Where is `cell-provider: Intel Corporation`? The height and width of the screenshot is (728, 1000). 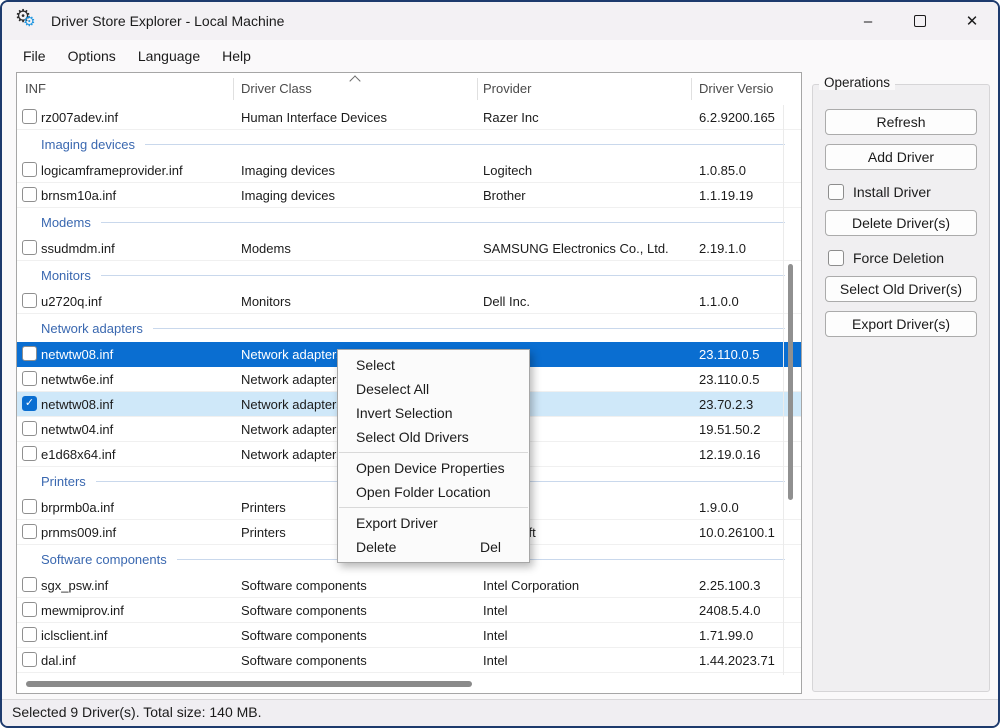
cell-provider: Intel Corporation is located at coordinates (531, 585).